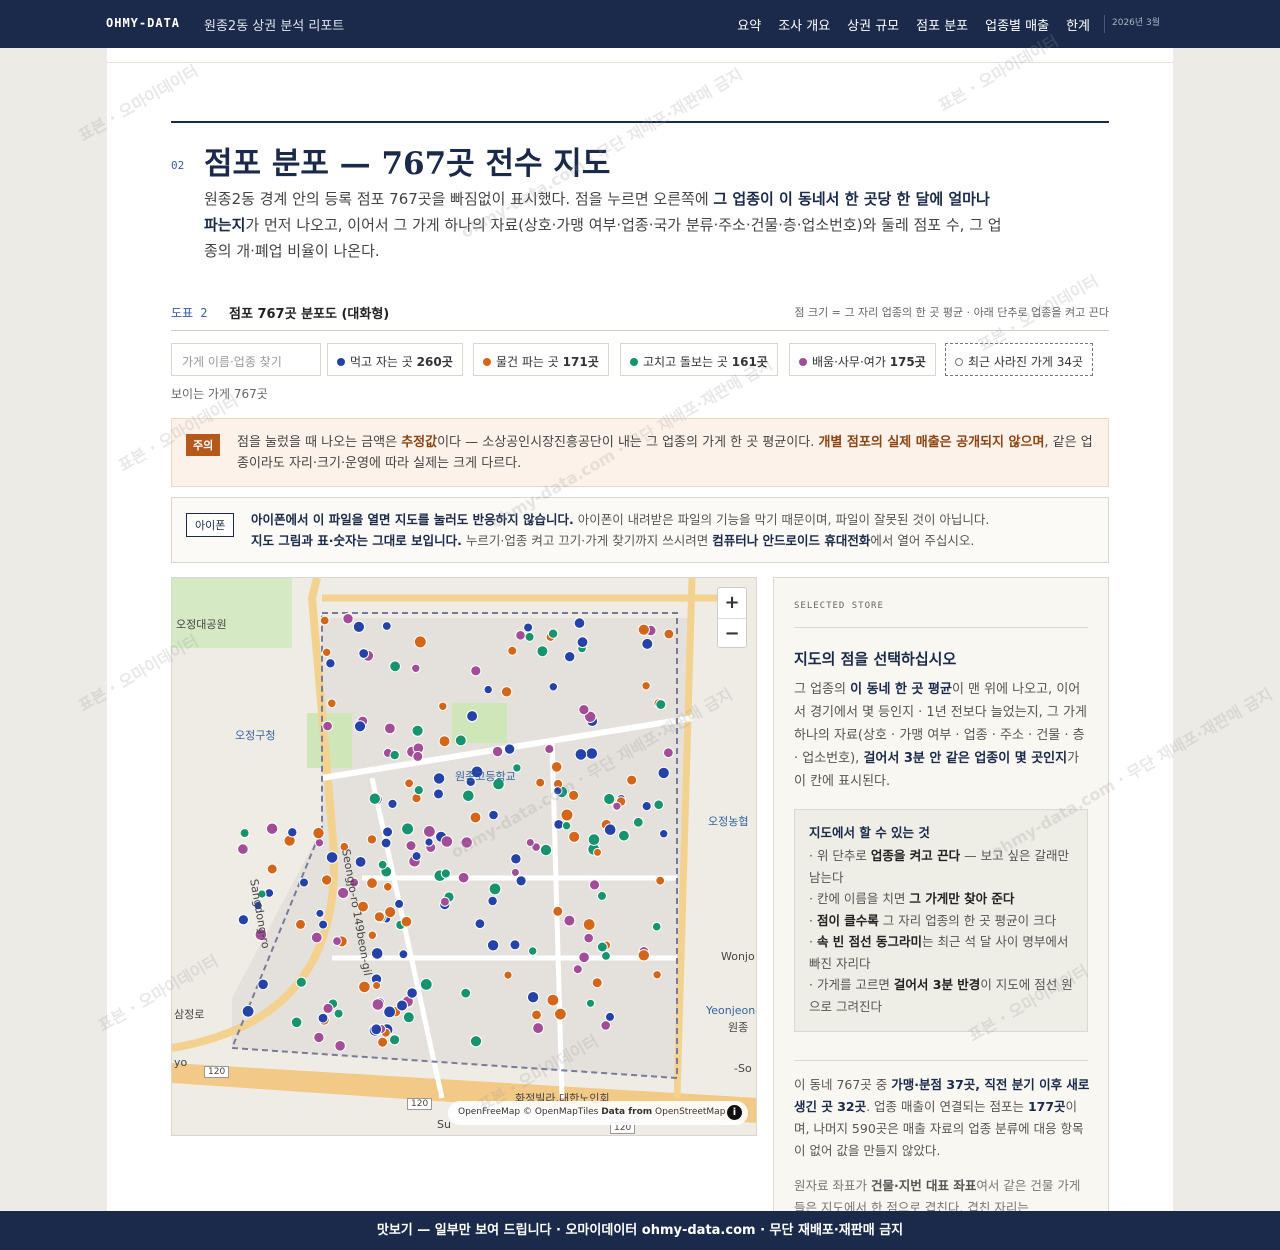 The height and width of the screenshot is (1250, 1280). Describe the element at coordinates (699, 359) in the screenshot. I see `filter-chip-service: 고치고 돌보는 곳 161곳` at that location.